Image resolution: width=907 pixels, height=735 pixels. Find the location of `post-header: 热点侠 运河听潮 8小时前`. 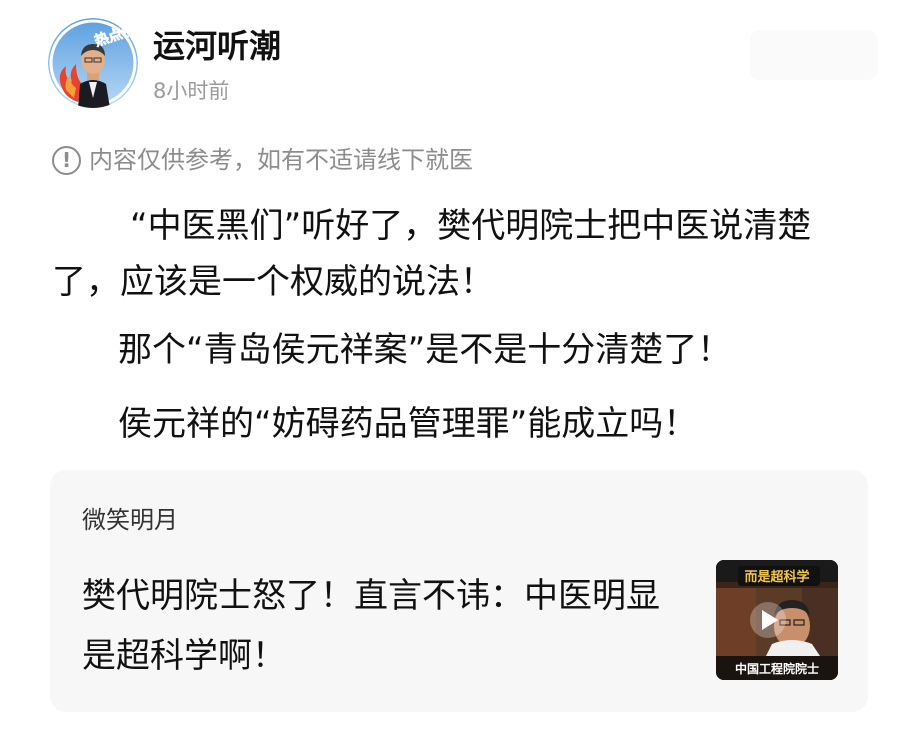

post-header: 热点侠 运河听潮 8小时前 is located at coordinates (463, 63).